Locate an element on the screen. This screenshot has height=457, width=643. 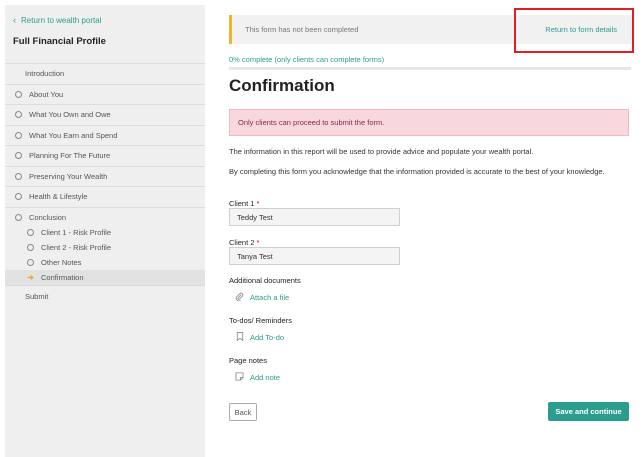
return-to-wealth-portal-link: ‹ Return to wealth portal is located at coordinates (57, 20).